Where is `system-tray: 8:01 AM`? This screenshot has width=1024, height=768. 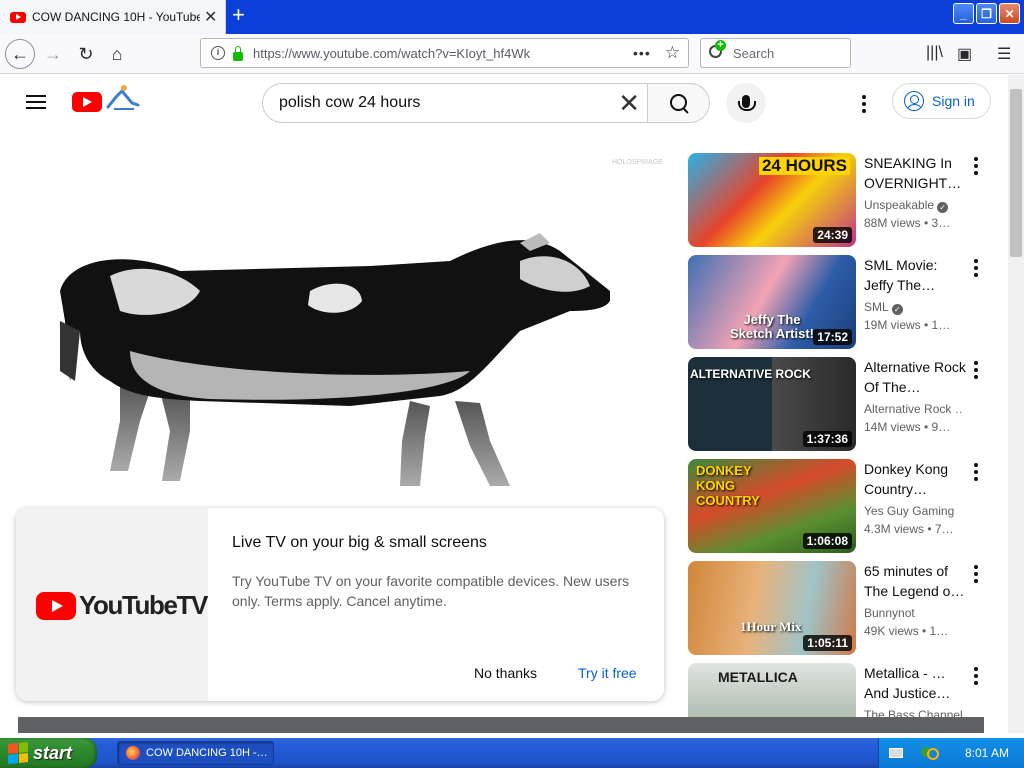
system-tray: 8:01 AM is located at coordinates (951, 753).